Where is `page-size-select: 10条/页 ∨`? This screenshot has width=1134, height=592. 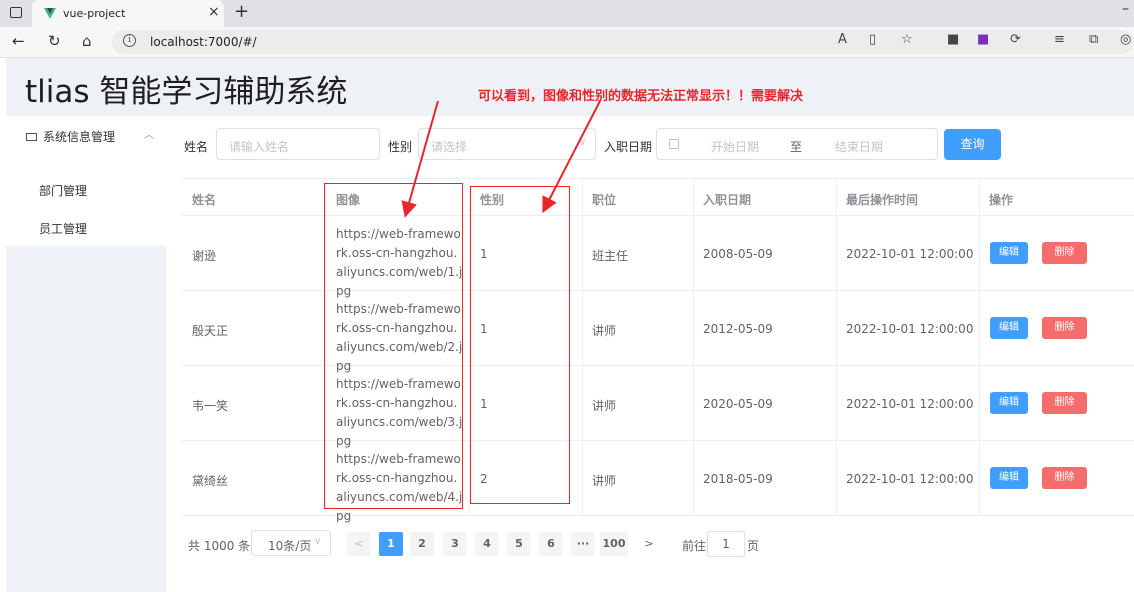
page-size-select: 10条/页 ∨ is located at coordinates (291, 543).